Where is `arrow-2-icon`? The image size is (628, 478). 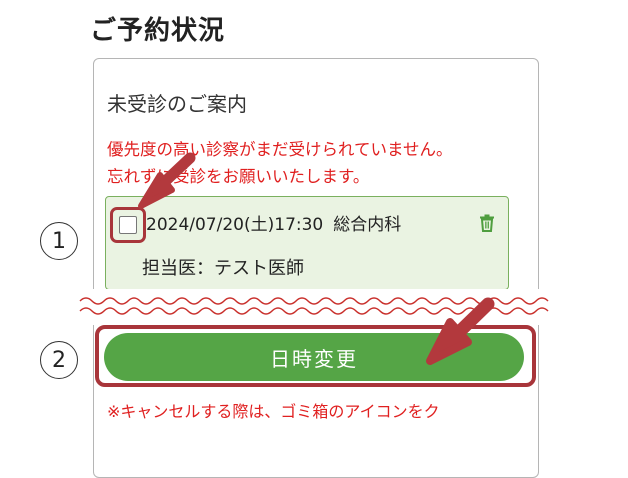
arrow-2-icon is located at coordinates (460, 331).